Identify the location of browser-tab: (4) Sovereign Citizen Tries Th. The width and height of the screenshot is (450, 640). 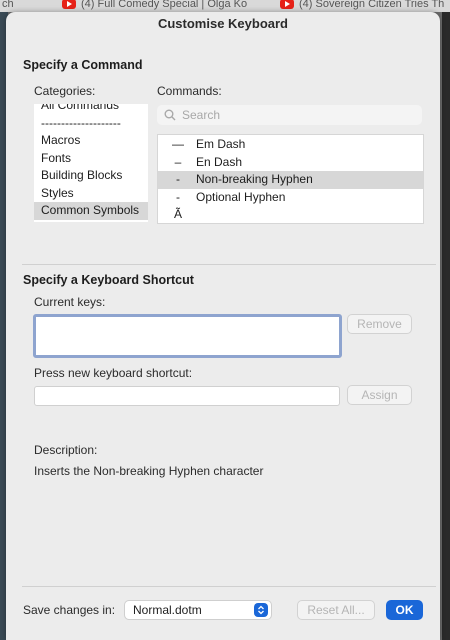
(362, 6).